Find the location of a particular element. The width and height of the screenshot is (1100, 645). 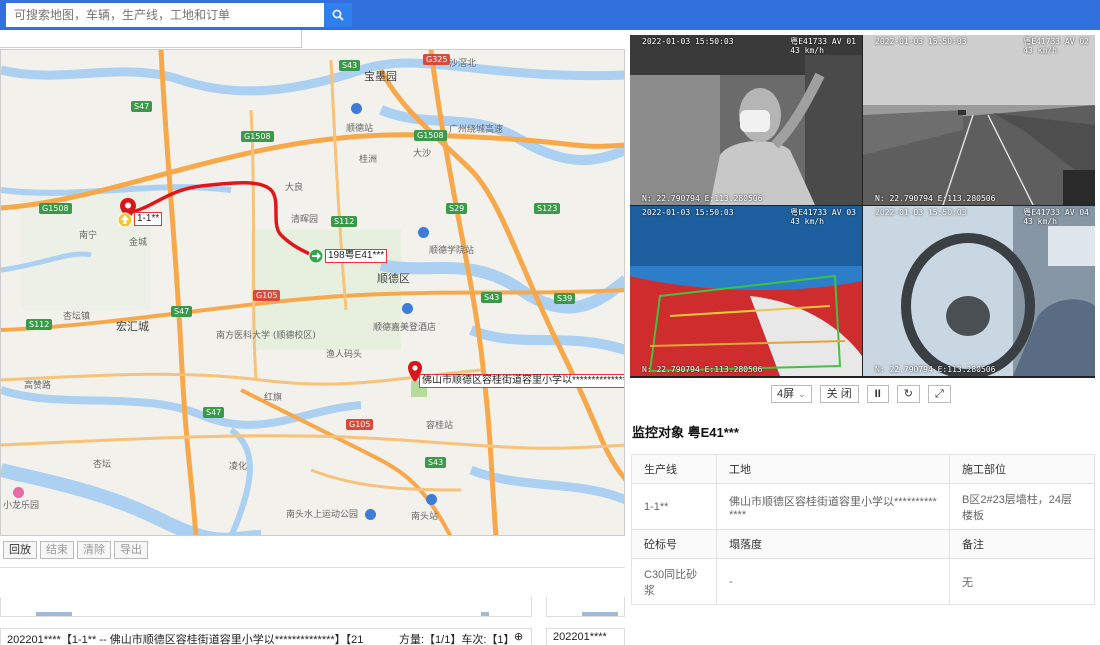

refresh-icon: ↻ is located at coordinates (908, 394).